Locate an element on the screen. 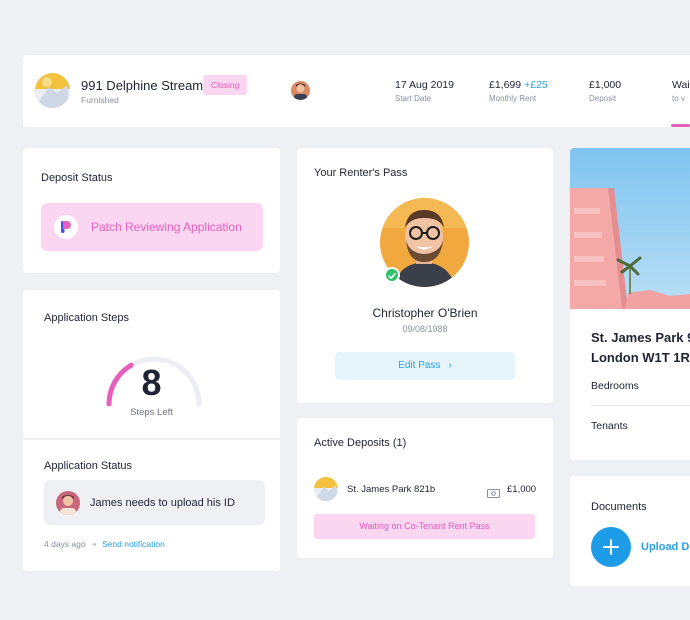 The width and height of the screenshot is (690, 620). edit-pass-button: Edit Pass › is located at coordinates (425, 366).